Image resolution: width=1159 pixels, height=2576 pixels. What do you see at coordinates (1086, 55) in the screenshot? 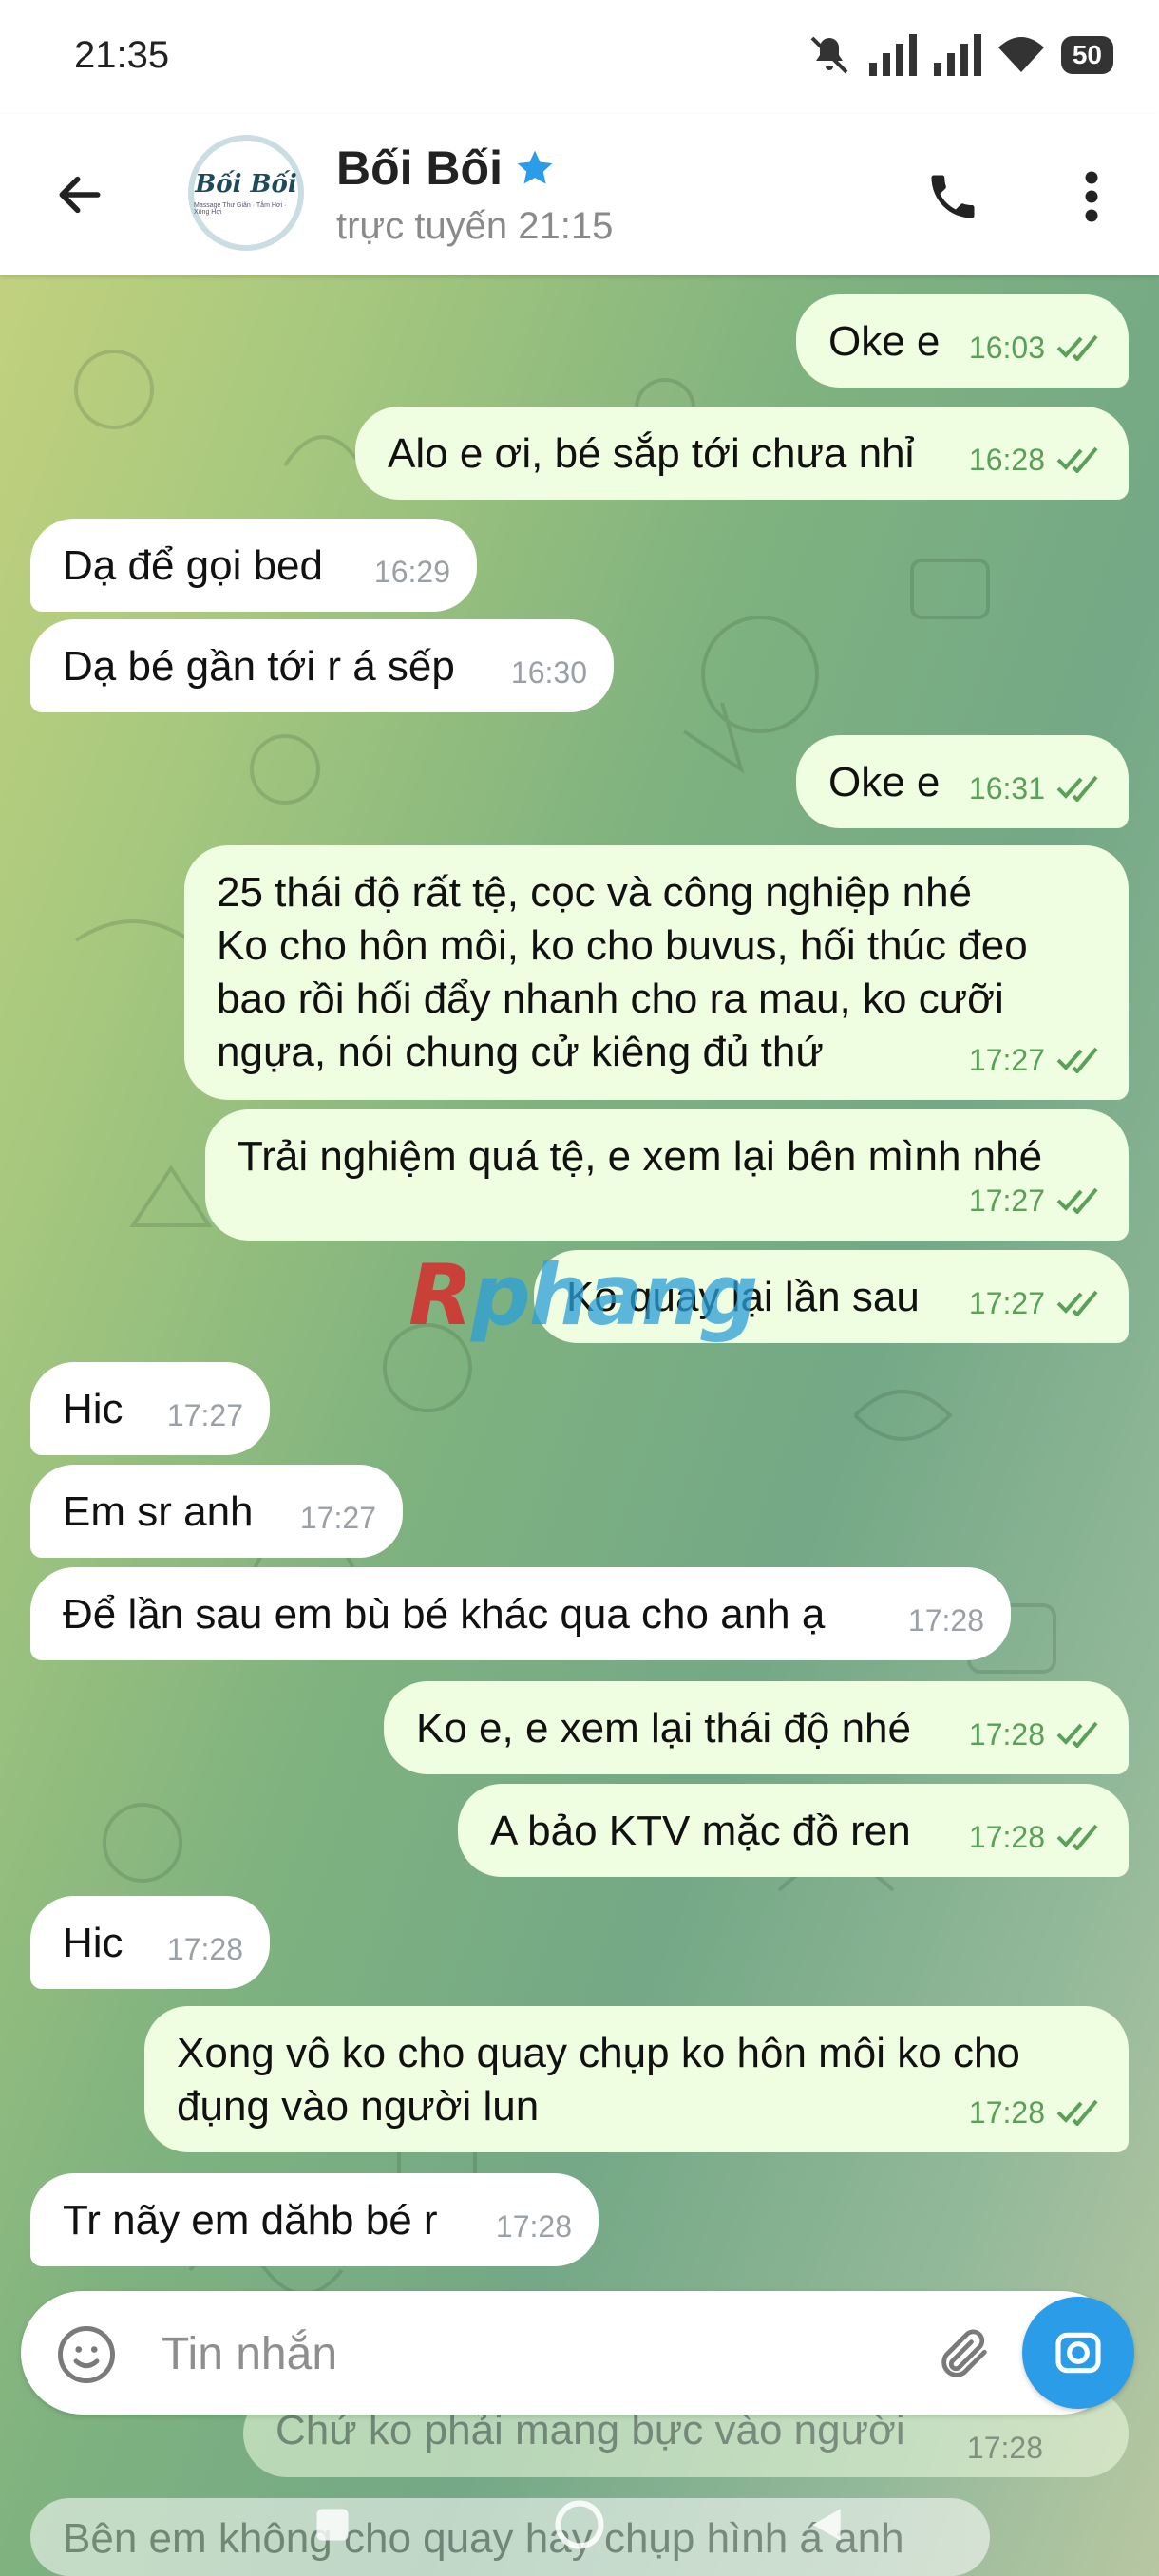
I see `battery-indicator: 50` at bounding box center [1086, 55].